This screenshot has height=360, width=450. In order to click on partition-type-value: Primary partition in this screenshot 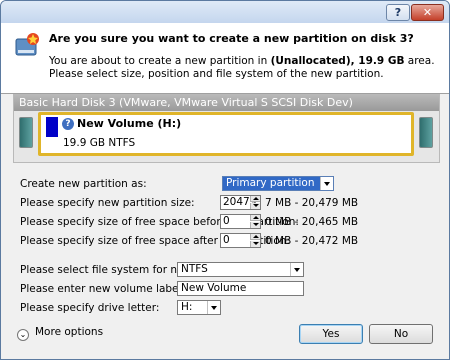, I will do `click(270, 183)`.